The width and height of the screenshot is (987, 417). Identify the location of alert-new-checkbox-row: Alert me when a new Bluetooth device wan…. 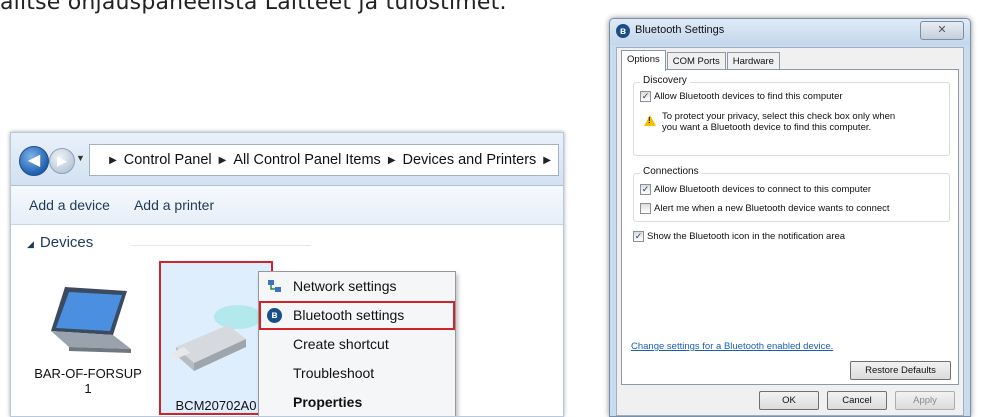
(765, 208).